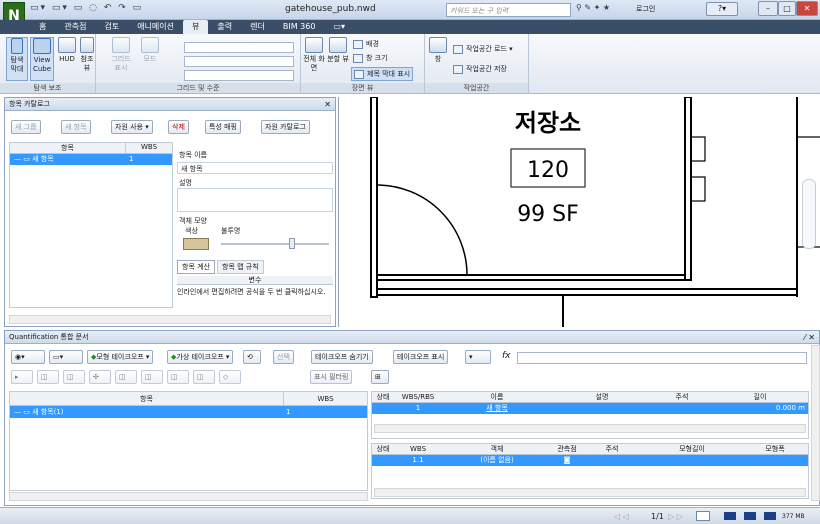 This screenshot has width=820, height=524. Describe the element at coordinates (152, 377) in the screenshot. I see `bucket-fill-tool: ◫` at that location.